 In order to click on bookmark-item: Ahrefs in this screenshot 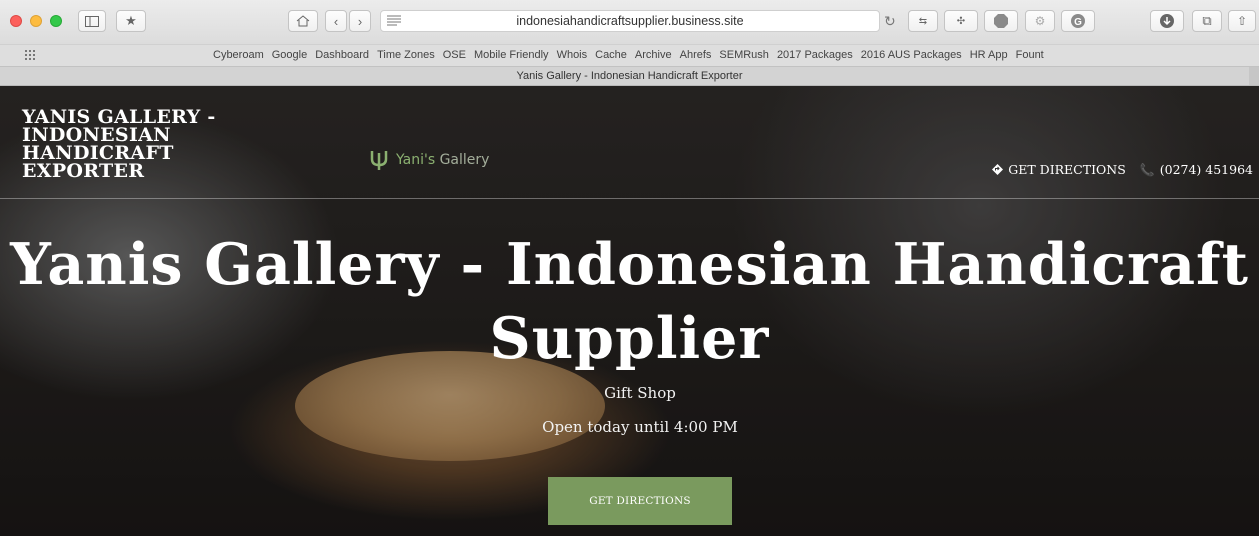, I will do `click(696, 55)`.